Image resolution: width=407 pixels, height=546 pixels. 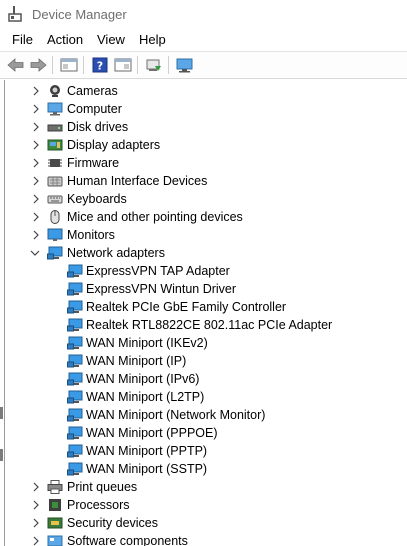 I want to click on forward-button, so click(x=38, y=65).